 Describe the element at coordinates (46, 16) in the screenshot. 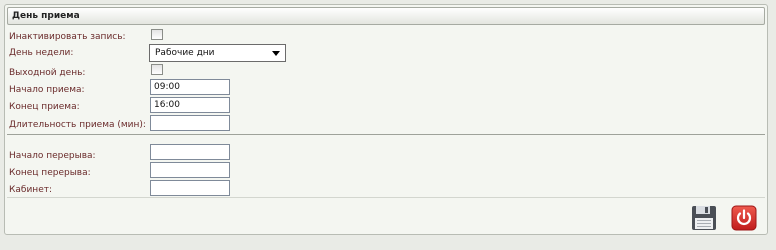

I see `panel-title: День приема` at that location.